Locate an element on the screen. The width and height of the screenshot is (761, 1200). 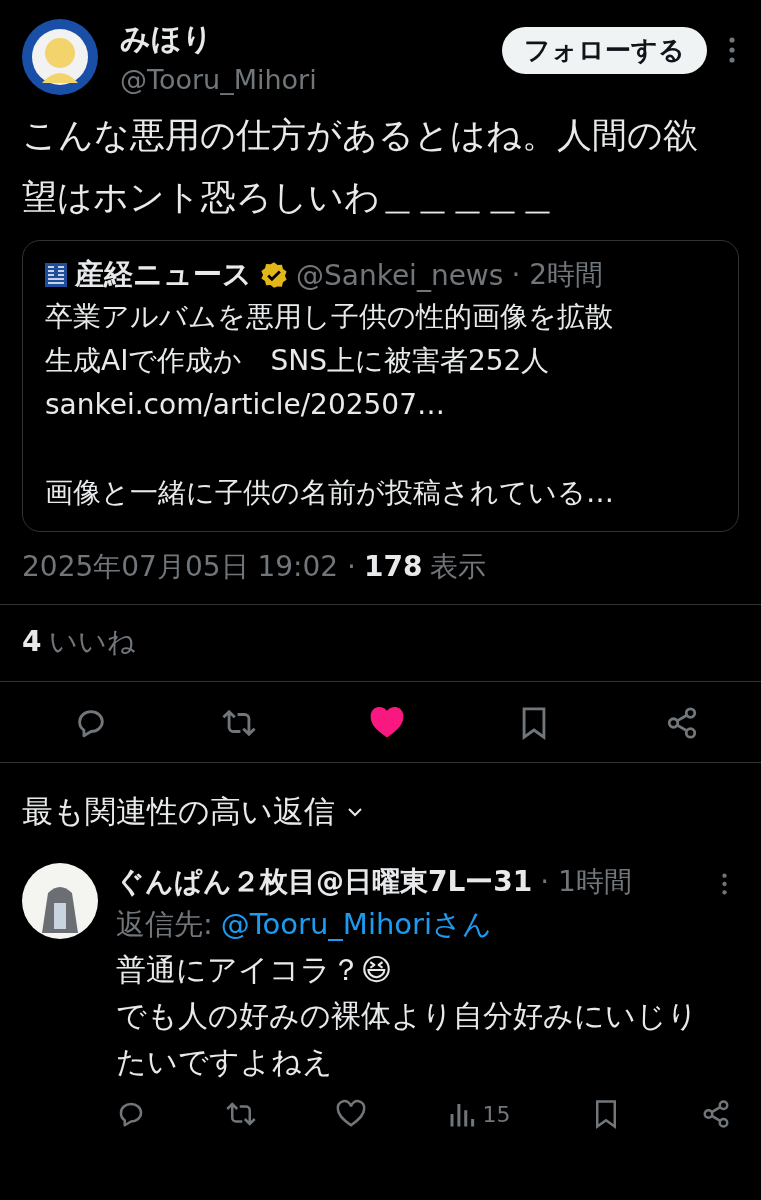
post-text: こんな悪用の仕方があるとはね。人間の欲望はホント恐ろしいわ＿＿＿＿＿ is located at coordinates (360, 166).